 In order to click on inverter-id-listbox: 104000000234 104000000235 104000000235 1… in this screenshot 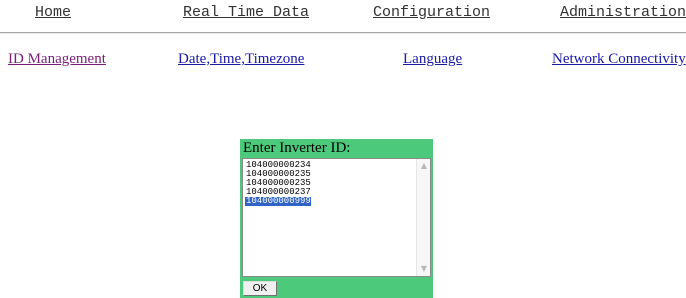, I will do `click(336, 217)`.